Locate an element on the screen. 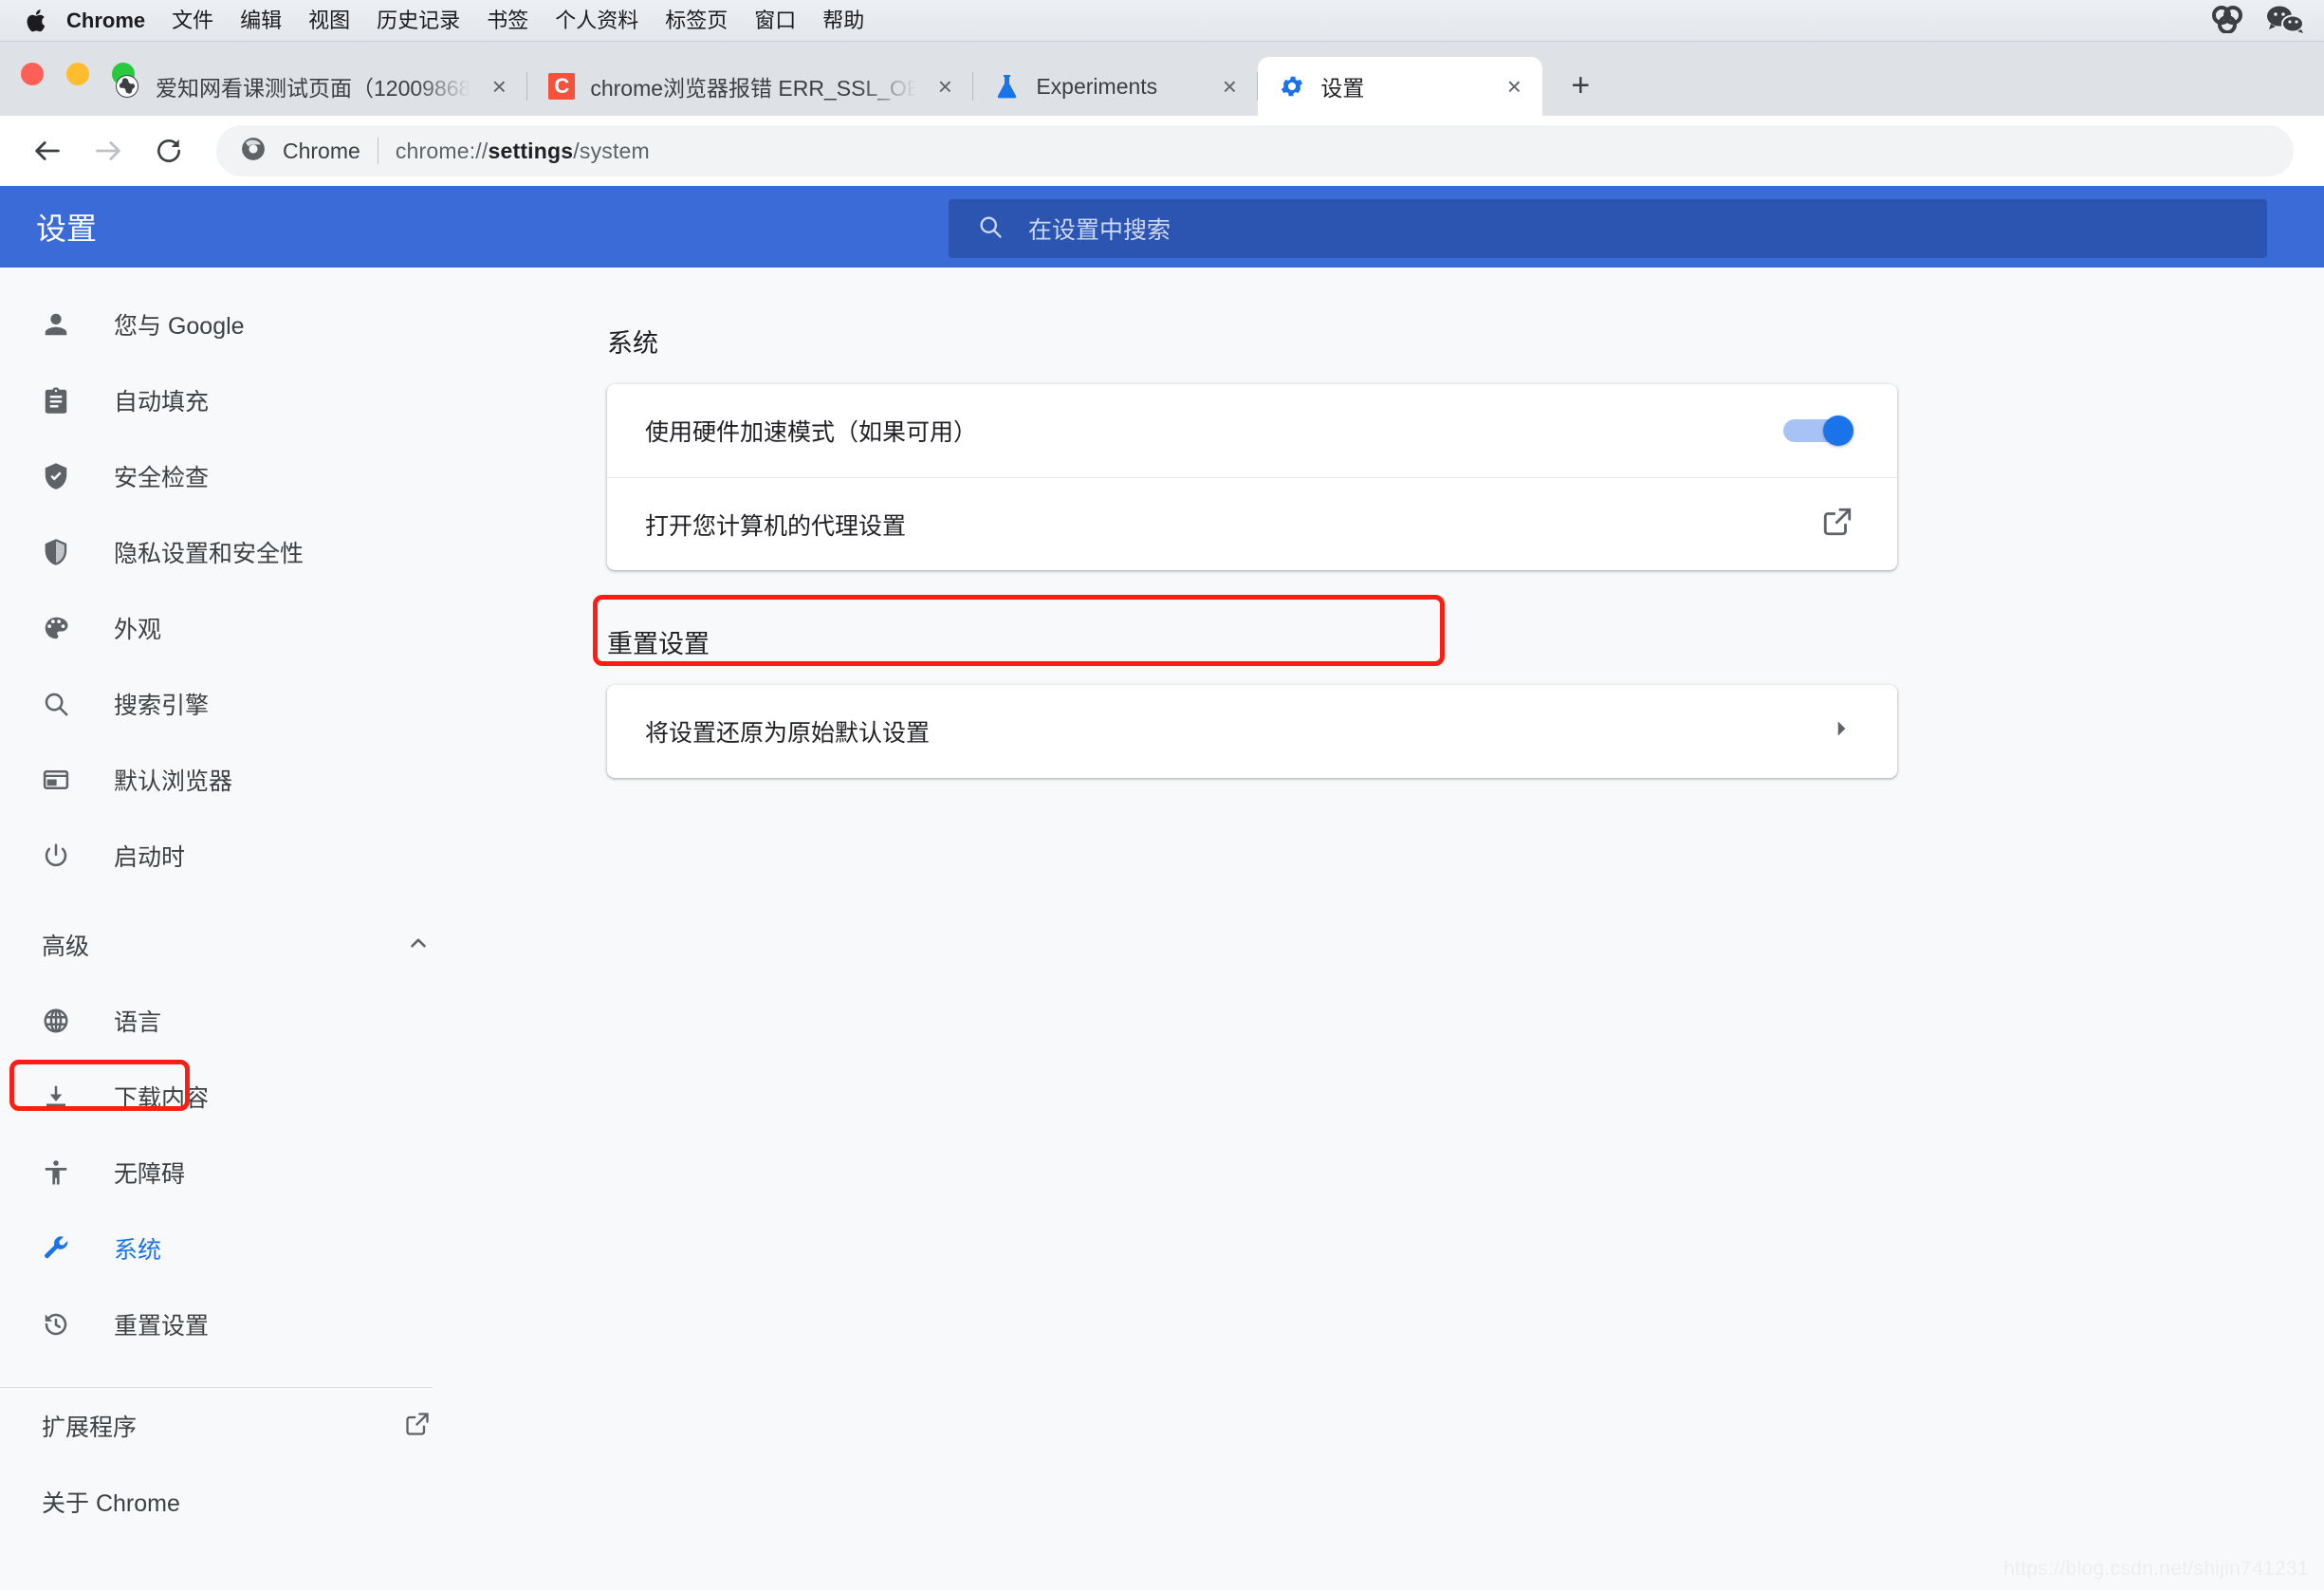 The height and width of the screenshot is (1590, 2324). tab-chrome-error: C chrome浏览器报错 ERR_SSL_OB × is located at coordinates (750, 86).